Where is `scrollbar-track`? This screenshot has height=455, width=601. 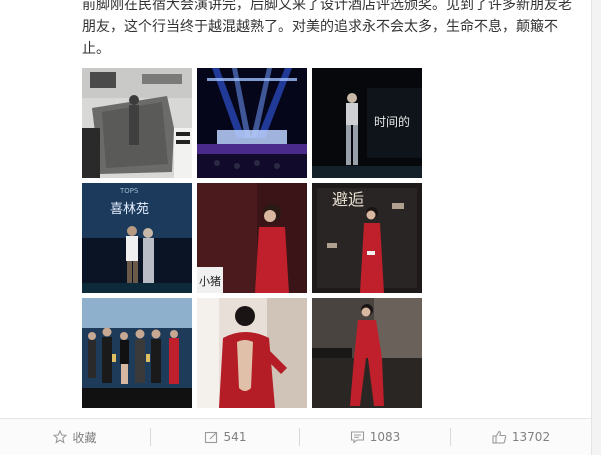
scrollbar-track is located at coordinates (596, 227).